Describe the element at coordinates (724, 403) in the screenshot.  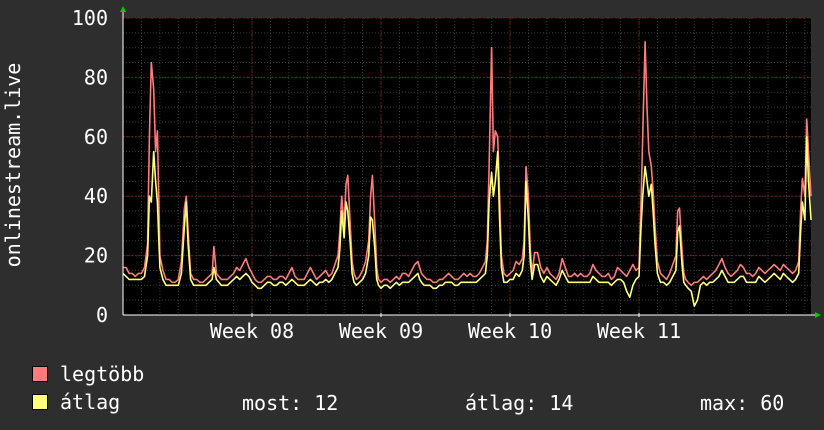
I see `stat-max-label: max:` at that location.